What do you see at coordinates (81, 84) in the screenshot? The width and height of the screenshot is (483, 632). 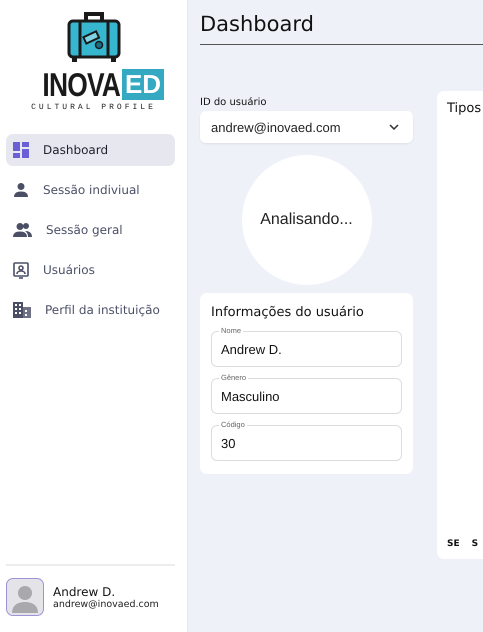 I see `brand-name: INOVA` at bounding box center [81, 84].